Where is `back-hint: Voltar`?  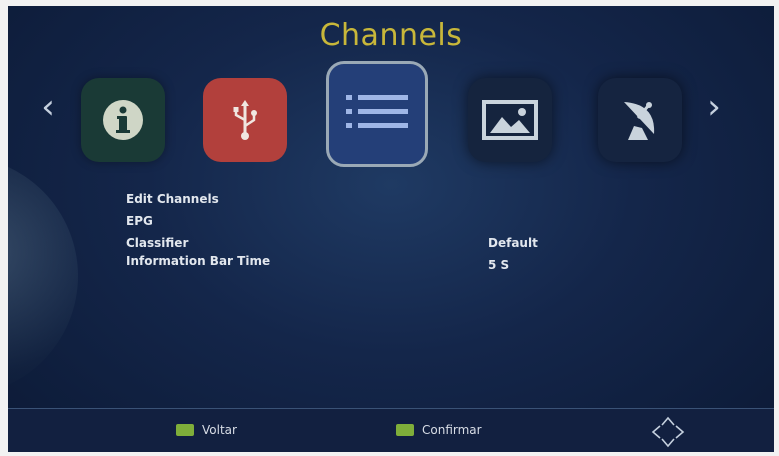
back-hint: Voltar is located at coordinates (206, 430).